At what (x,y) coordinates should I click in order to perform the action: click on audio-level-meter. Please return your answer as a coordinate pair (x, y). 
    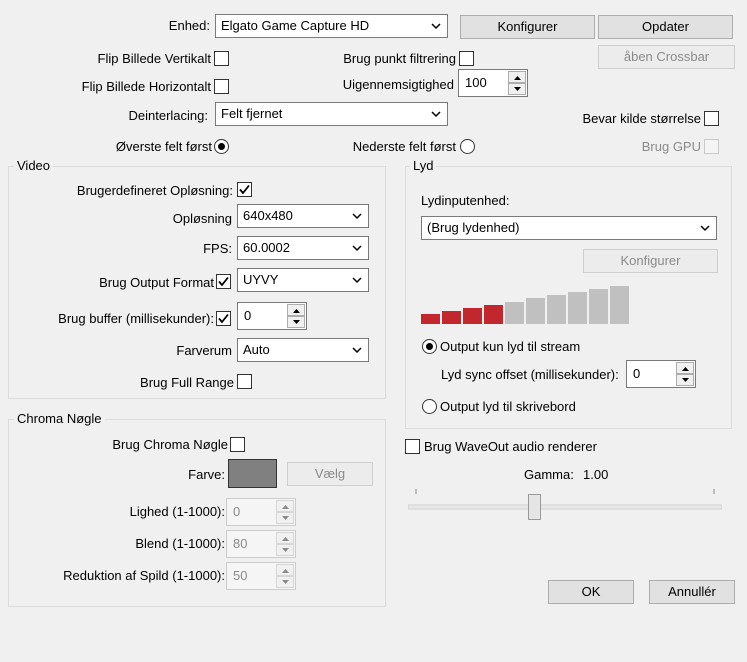
    Looking at the image, I should click on (526, 303).